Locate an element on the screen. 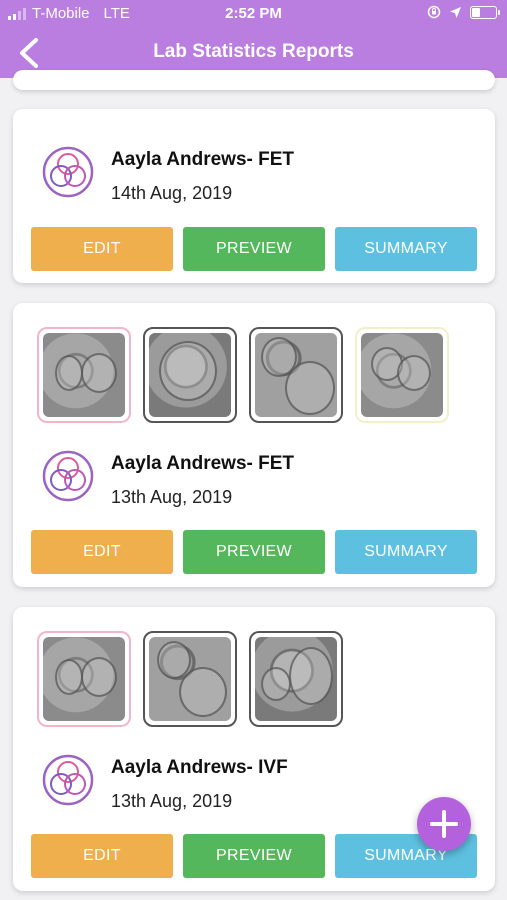  status-right is located at coordinates (463, 12).